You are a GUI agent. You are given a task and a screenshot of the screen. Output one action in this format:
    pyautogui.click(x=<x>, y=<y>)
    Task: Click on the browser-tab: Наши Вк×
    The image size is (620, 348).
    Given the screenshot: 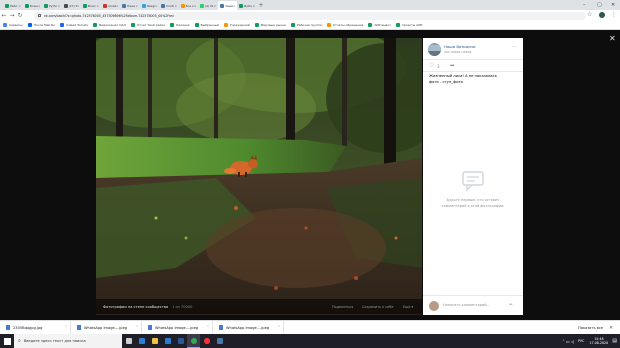 What is the action you would take?
    pyautogui.click(x=227, y=5)
    